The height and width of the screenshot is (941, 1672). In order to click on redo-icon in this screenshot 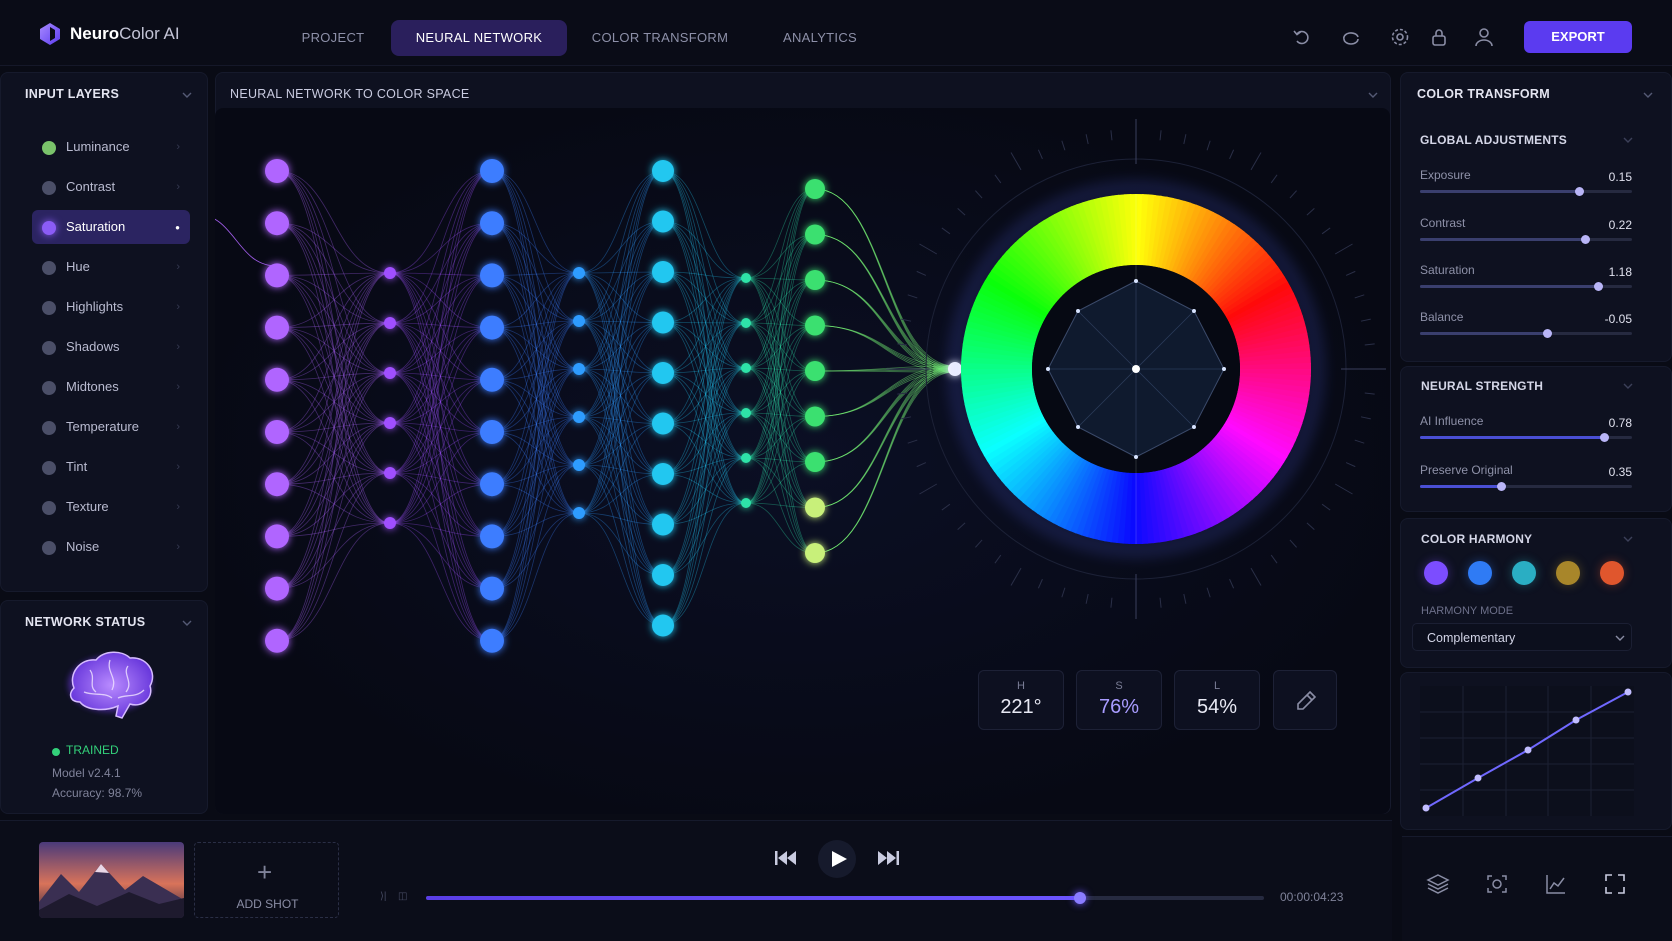, I will do `click(1351, 37)`.